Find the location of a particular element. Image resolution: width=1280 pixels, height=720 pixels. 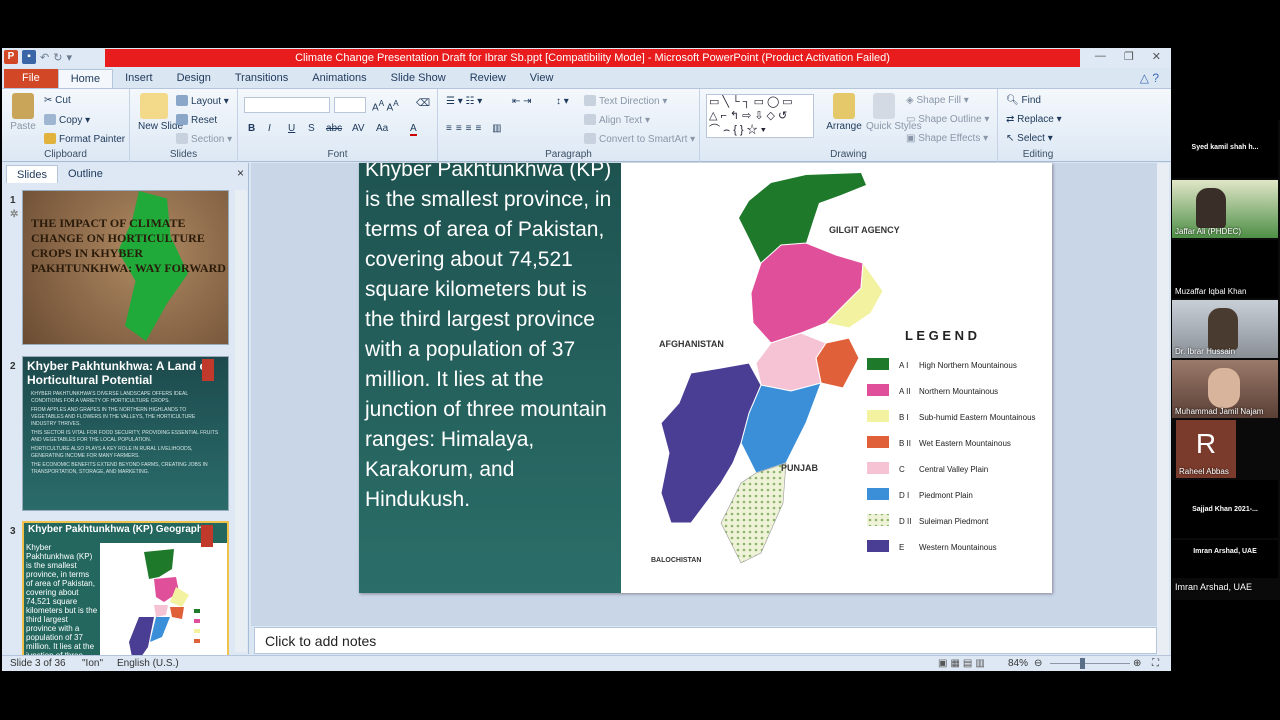

tab-slide-show: Slide Show is located at coordinates (418, 78).